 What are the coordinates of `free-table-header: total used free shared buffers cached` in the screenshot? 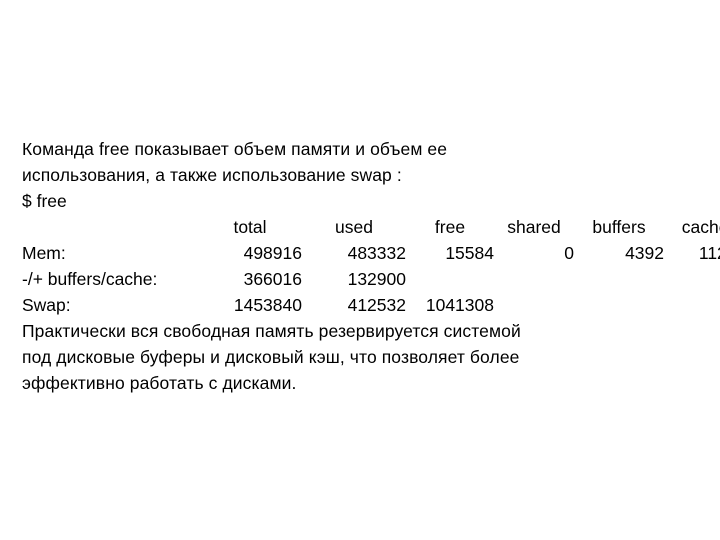 It's located at (371, 227).